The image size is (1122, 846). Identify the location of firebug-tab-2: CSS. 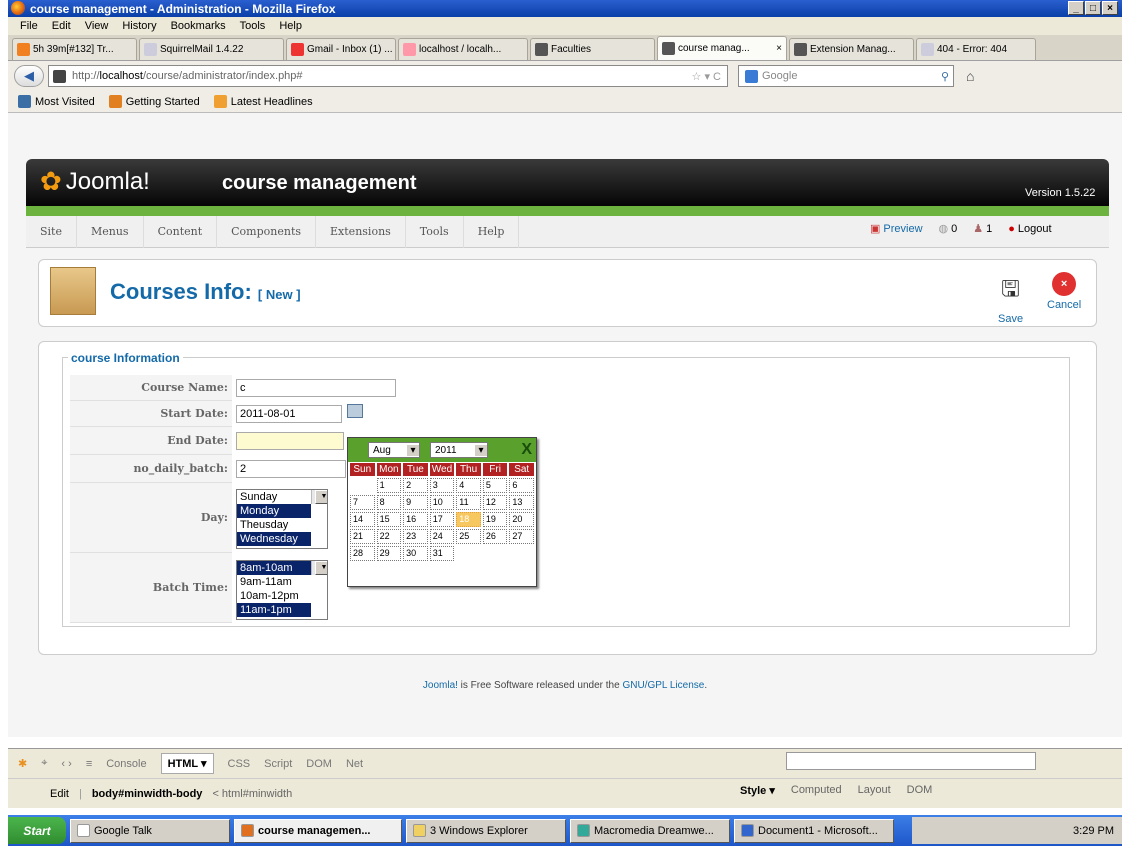
(239, 764).